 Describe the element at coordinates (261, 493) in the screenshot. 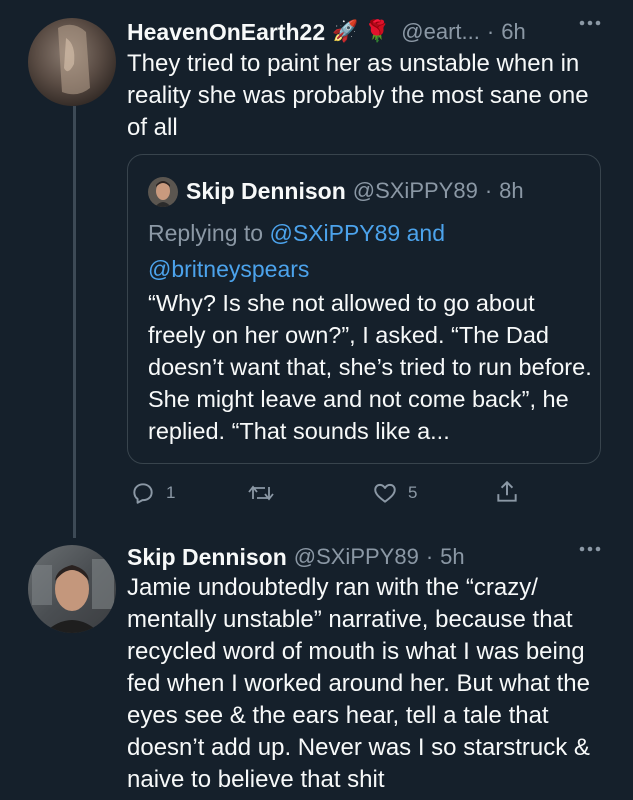

I see `retweet-icon` at that location.